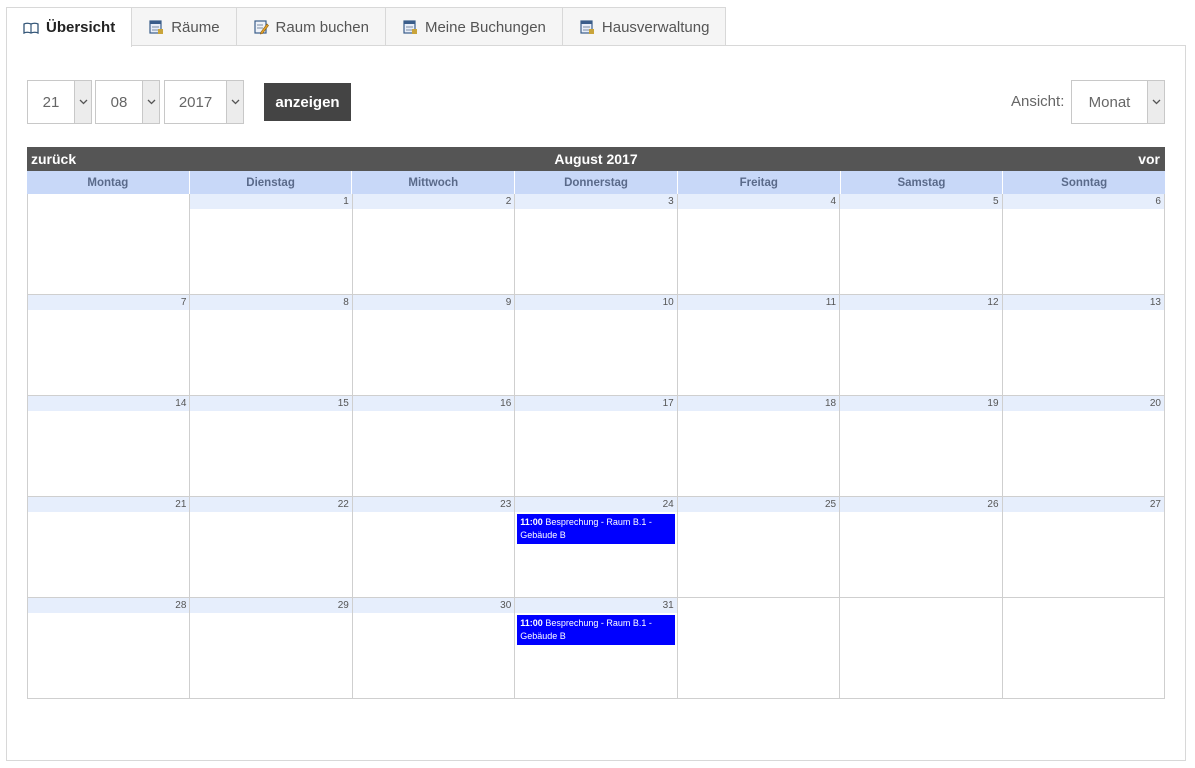  What do you see at coordinates (184, 26) in the screenshot?
I see `tab-raeume: Räume` at bounding box center [184, 26].